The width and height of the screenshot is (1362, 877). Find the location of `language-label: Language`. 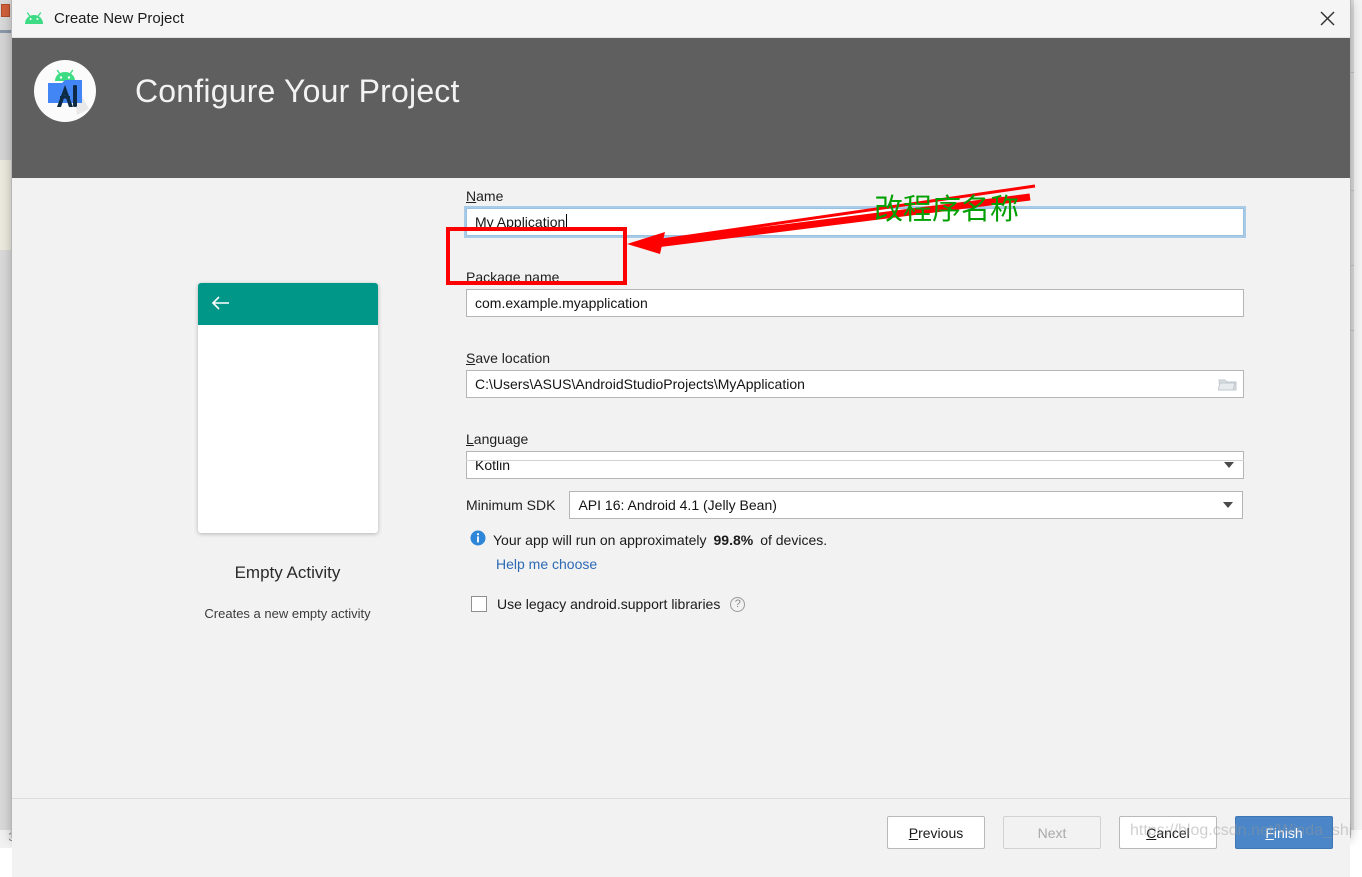

language-label: Language is located at coordinates (855, 439).